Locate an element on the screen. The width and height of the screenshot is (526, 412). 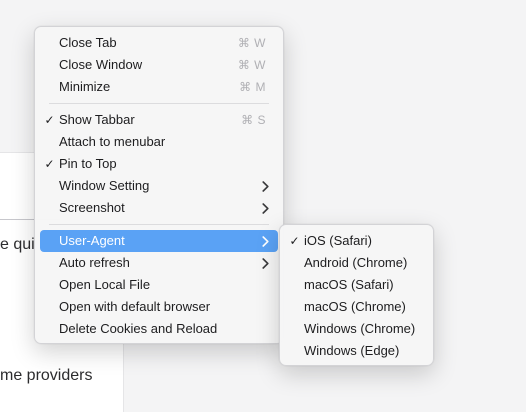
menu-item-window-setting: Window Setting is located at coordinates (159, 186).